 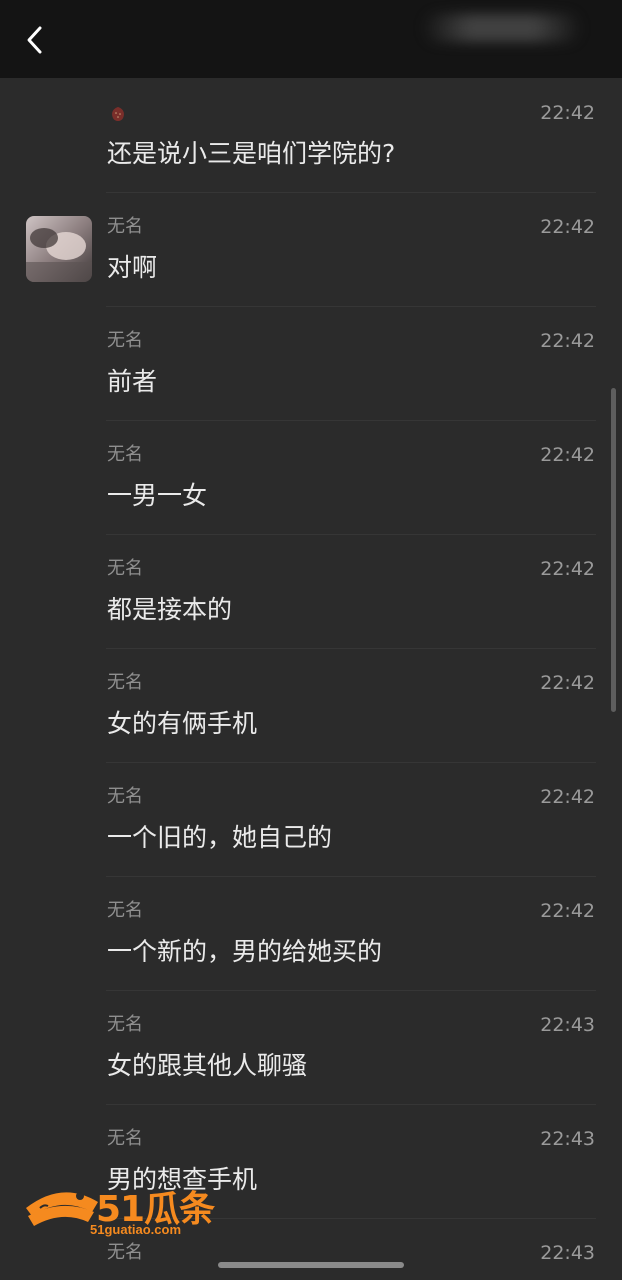 I want to click on message-text: 一个旧的，她自己的, so click(x=220, y=837).